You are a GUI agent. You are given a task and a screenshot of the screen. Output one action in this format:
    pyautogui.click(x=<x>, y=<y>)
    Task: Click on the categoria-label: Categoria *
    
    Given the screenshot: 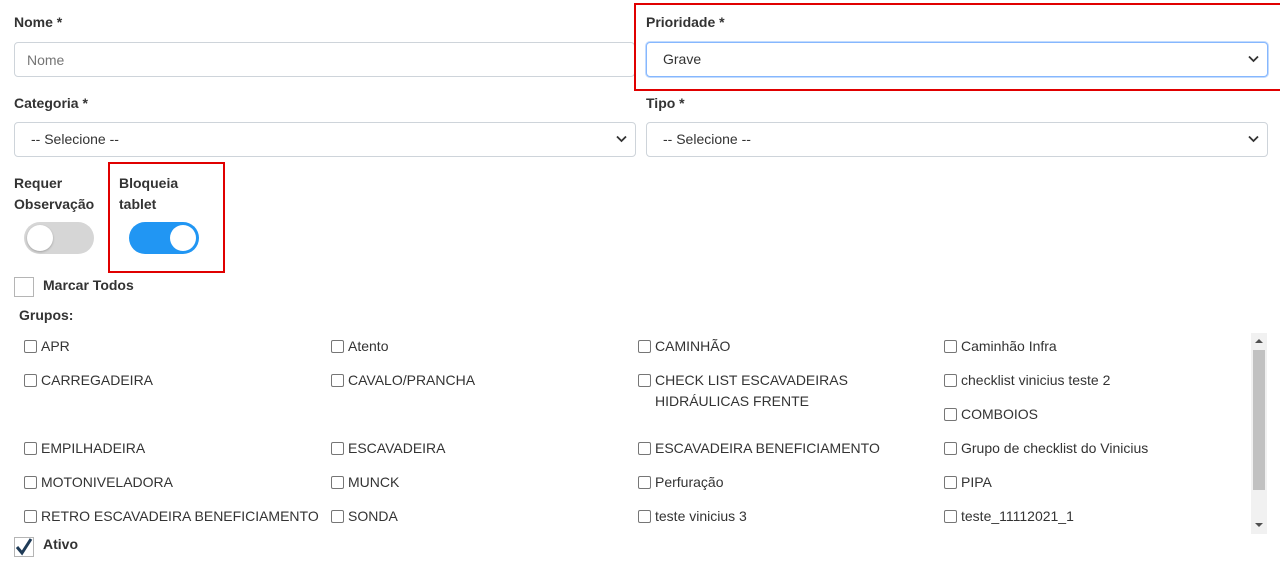 What is the action you would take?
    pyautogui.click(x=51, y=103)
    